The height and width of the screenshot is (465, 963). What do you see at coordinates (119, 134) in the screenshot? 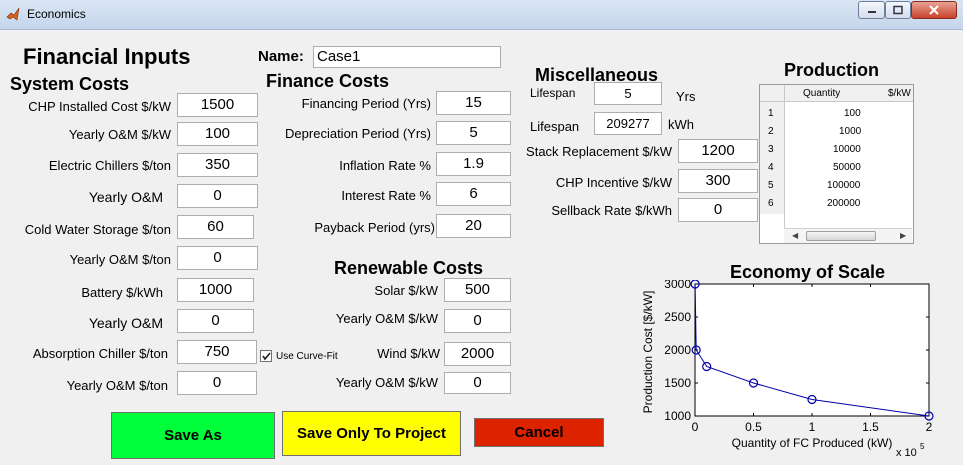
I see `chp-yearly-om-label: Yearly O&M $/kW` at bounding box center [119, 134].